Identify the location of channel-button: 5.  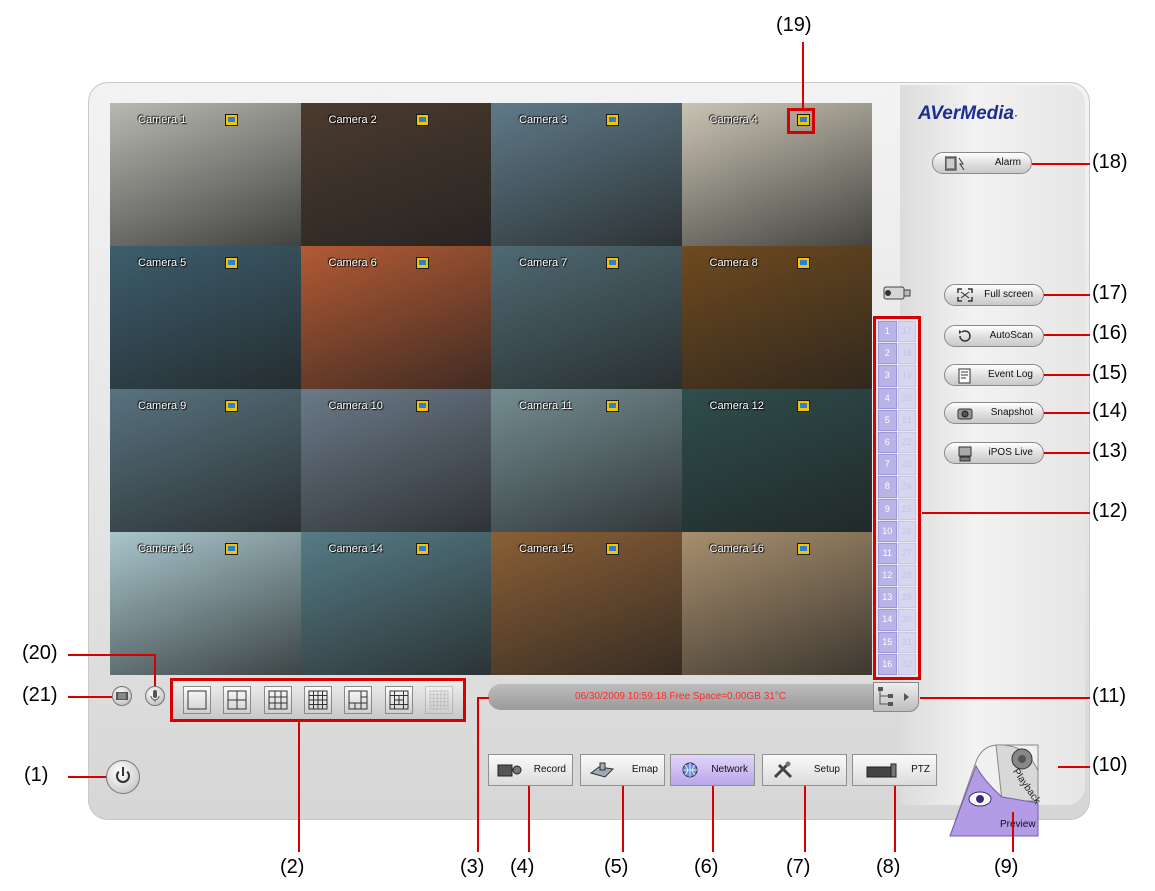
(887, 420).